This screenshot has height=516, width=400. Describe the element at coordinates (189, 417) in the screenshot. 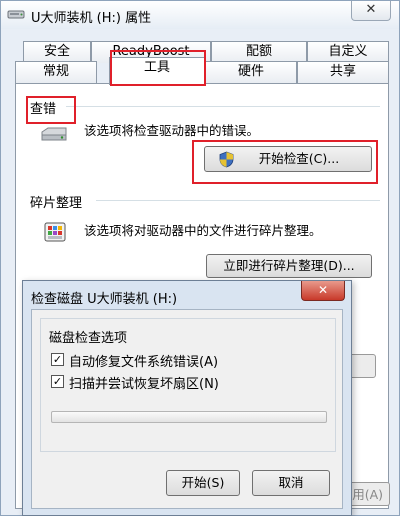

I see `check-progress-bar` at that location.